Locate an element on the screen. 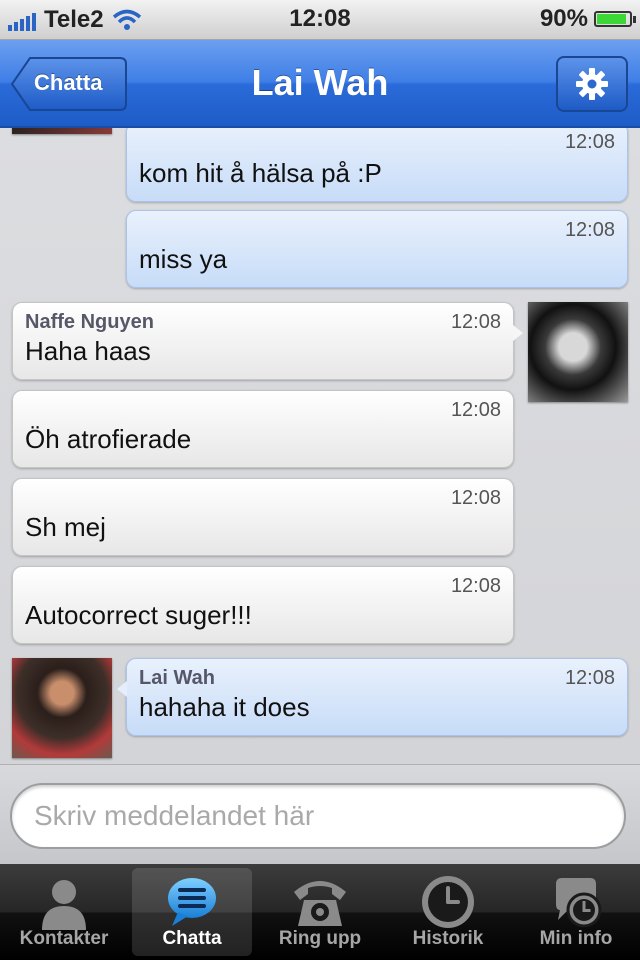 The width and height of the screenshot is (640, 960). battery-icon is located at coordinates (615, 19).